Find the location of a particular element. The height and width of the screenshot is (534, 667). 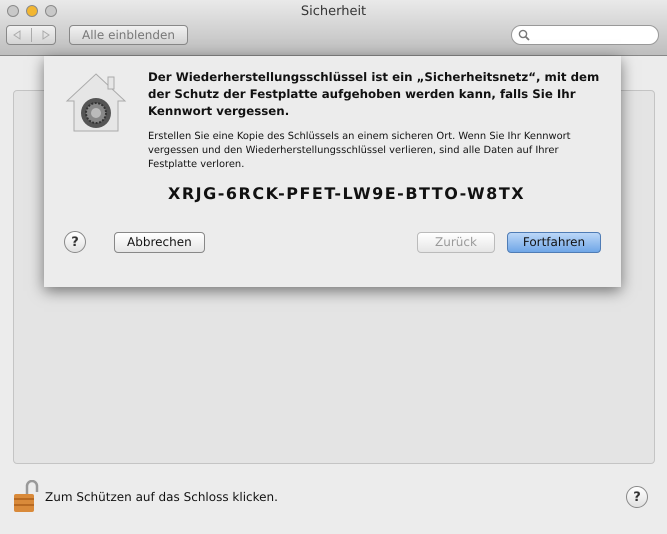

search-icon is located at coordinates (524, 35).